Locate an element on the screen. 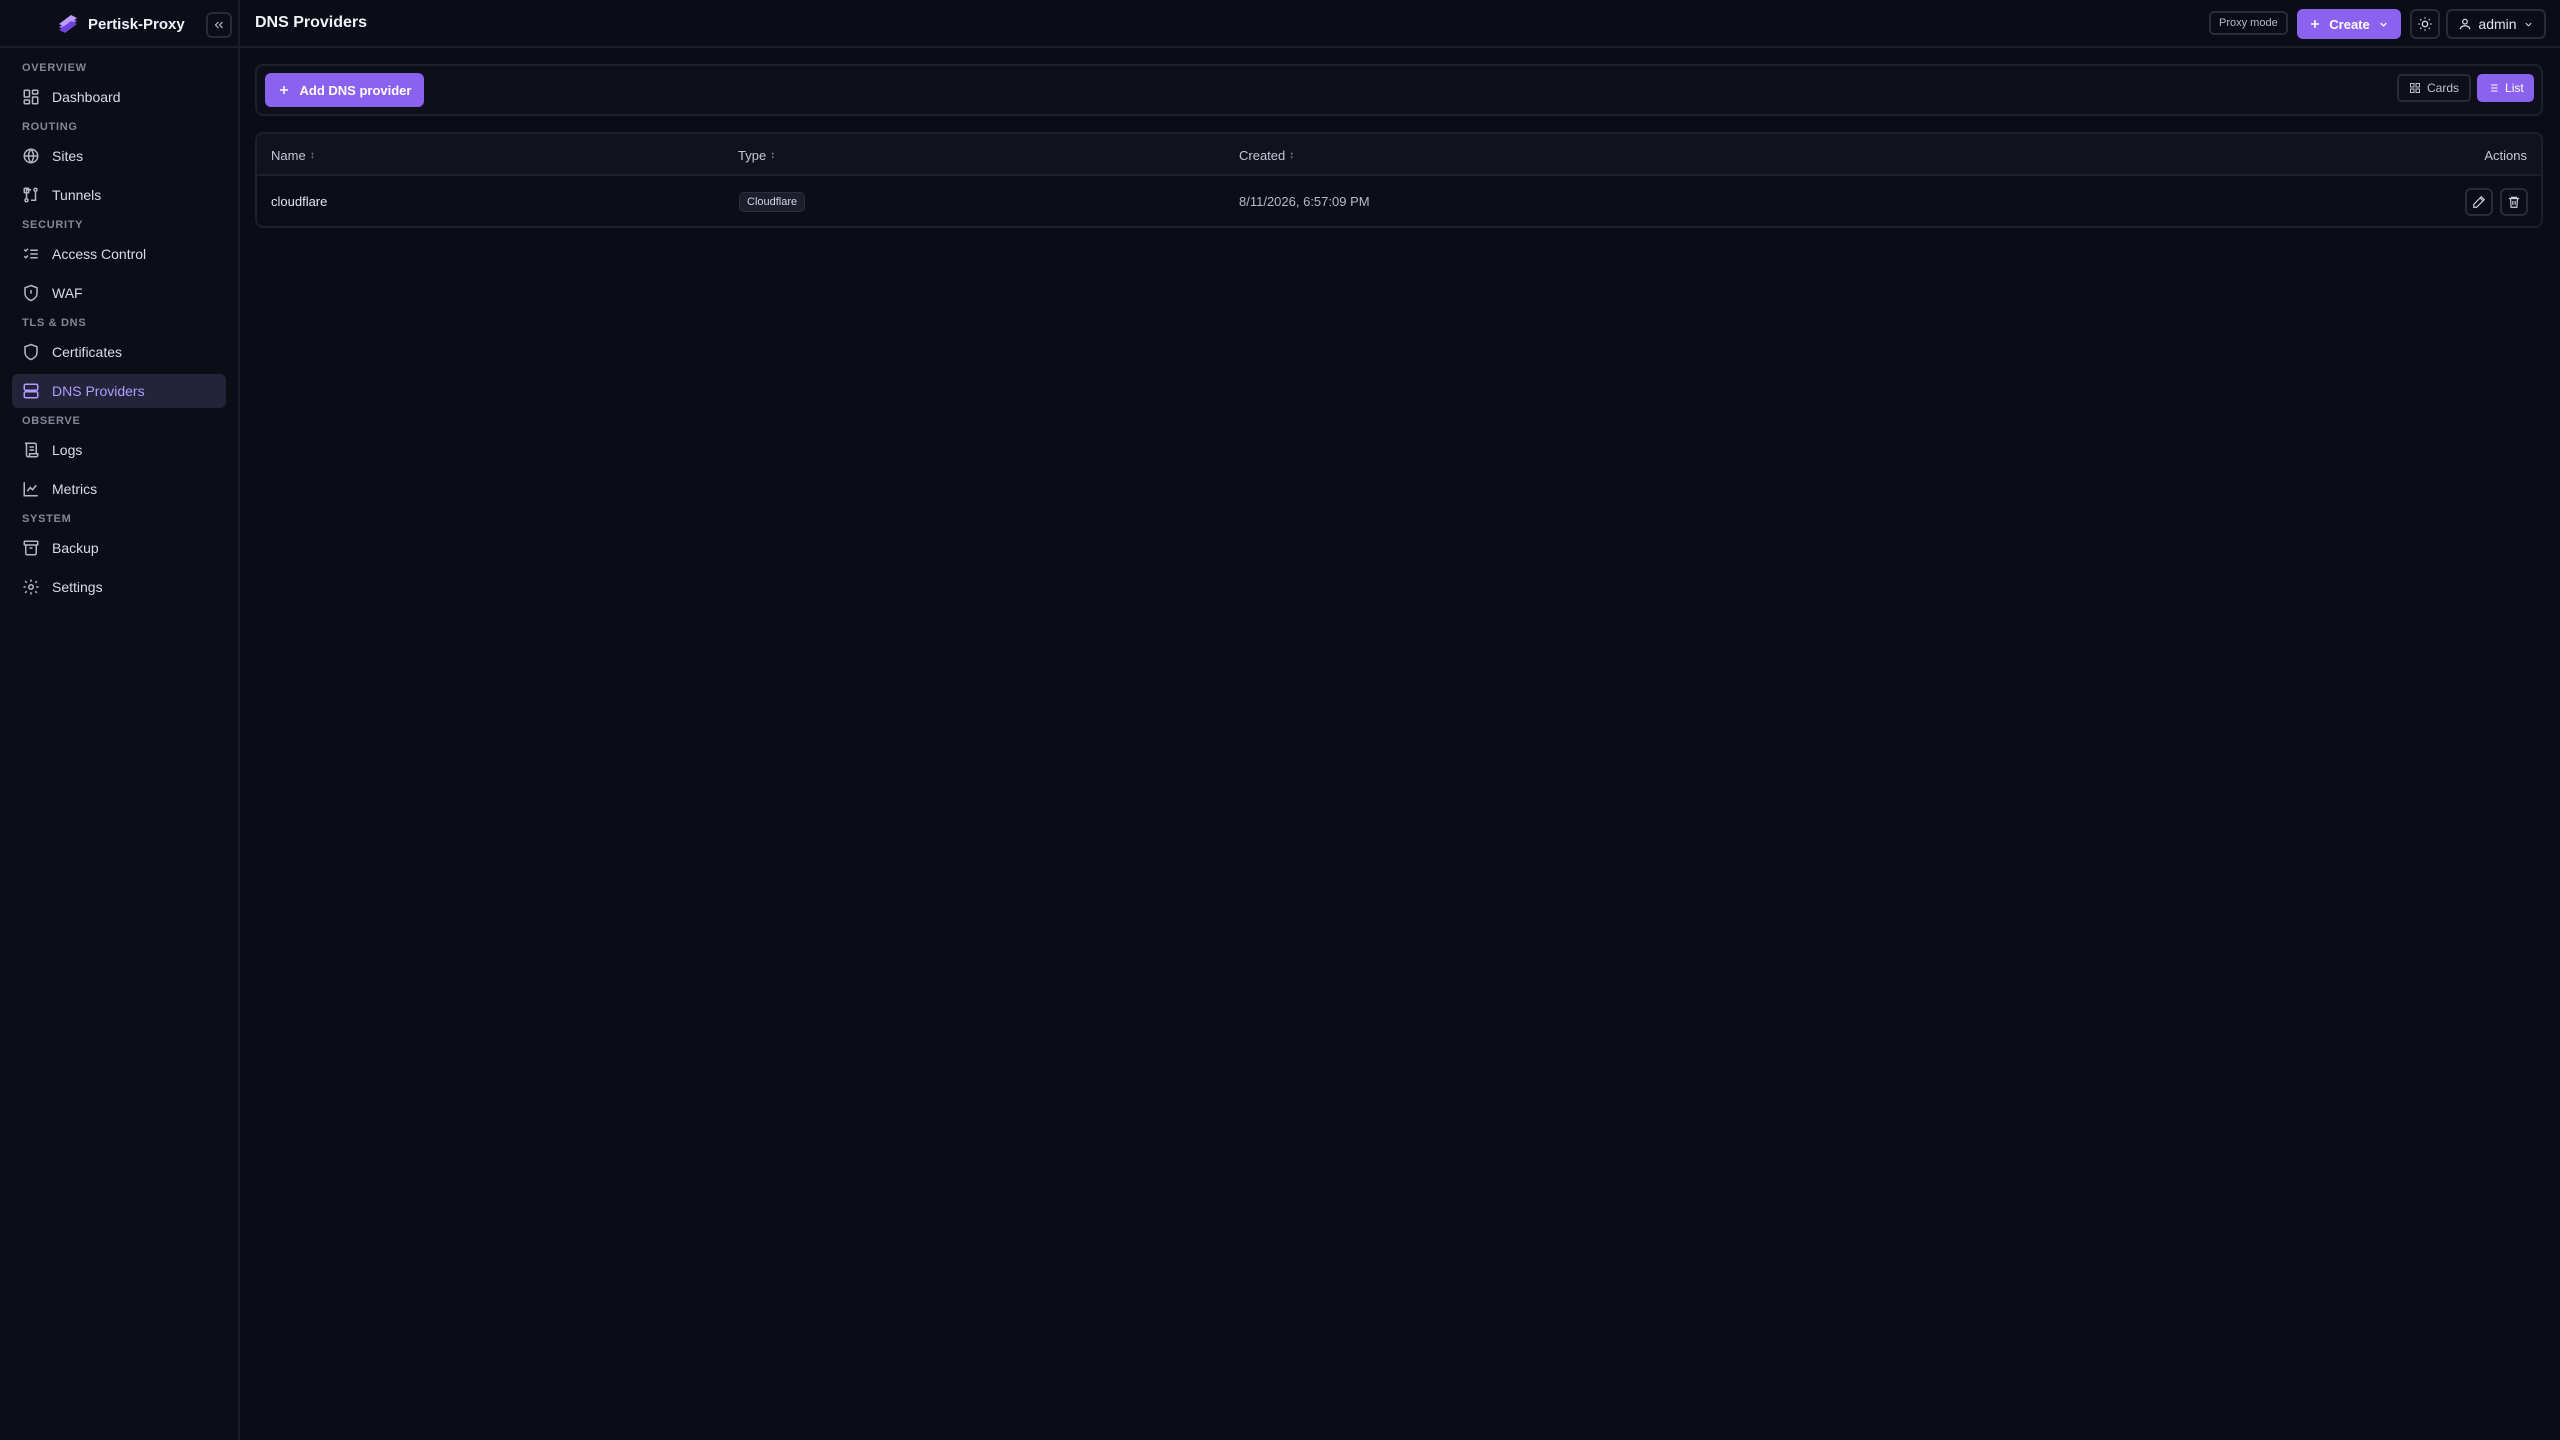 Image resolution: width=2560 pixels, height=1440 pixels. pencil-icon is located at coordinates (2479, 201).